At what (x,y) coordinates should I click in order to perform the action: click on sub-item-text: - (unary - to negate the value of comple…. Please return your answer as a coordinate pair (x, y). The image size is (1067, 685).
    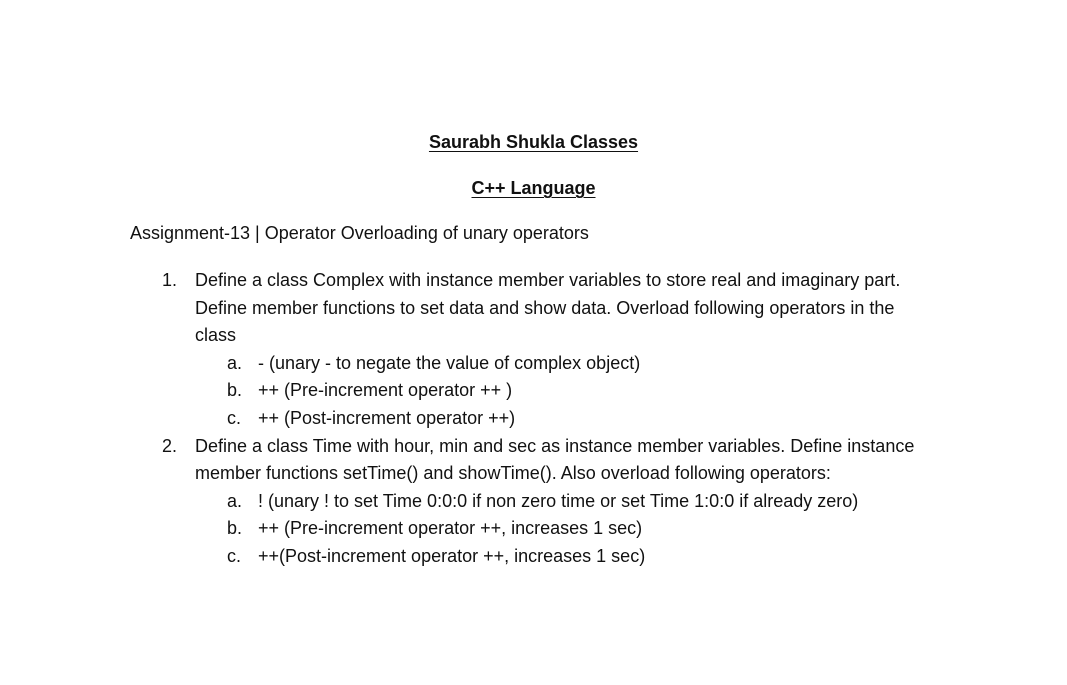
    Looking at the image, I should click on (449, 362).